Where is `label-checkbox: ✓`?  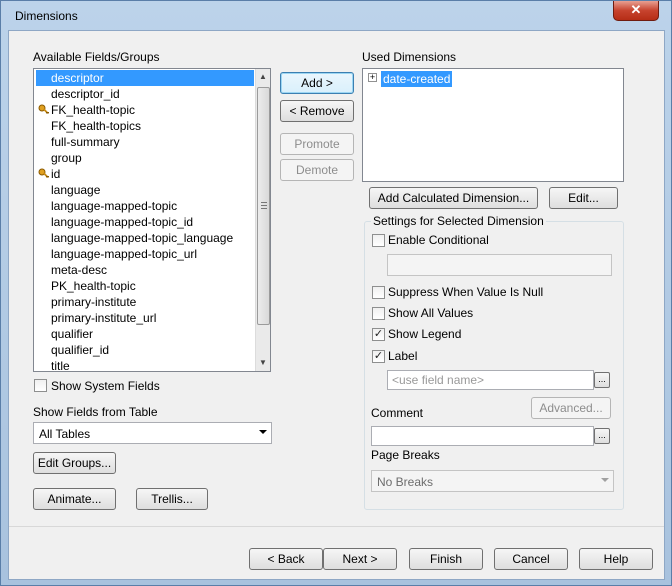
label-checkbox: ✓ is located at coordinates (378, 356).